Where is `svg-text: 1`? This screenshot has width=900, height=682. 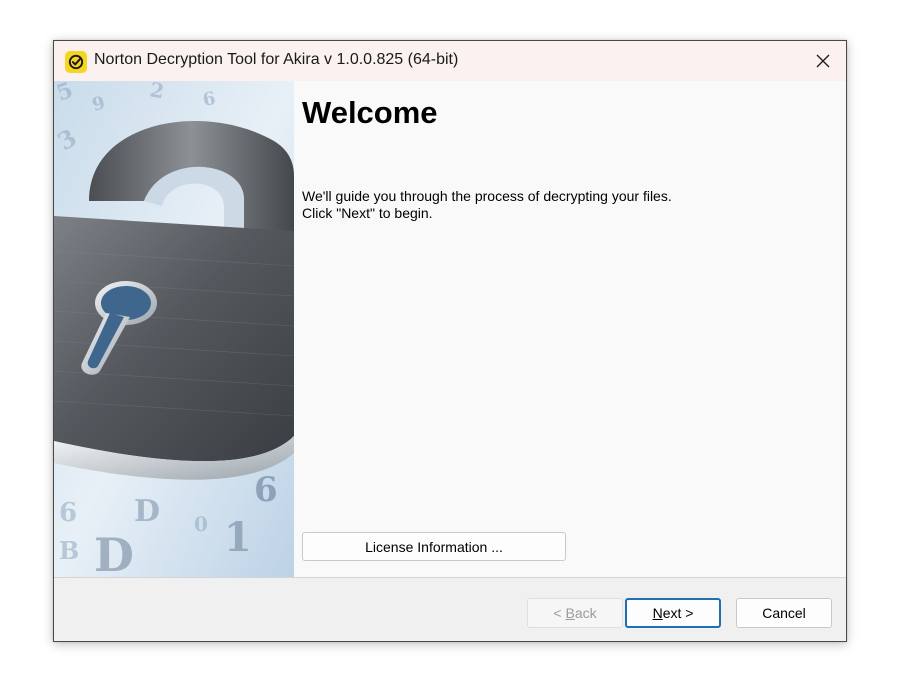
svg-text: 1 is located at coordinates (238, 537).